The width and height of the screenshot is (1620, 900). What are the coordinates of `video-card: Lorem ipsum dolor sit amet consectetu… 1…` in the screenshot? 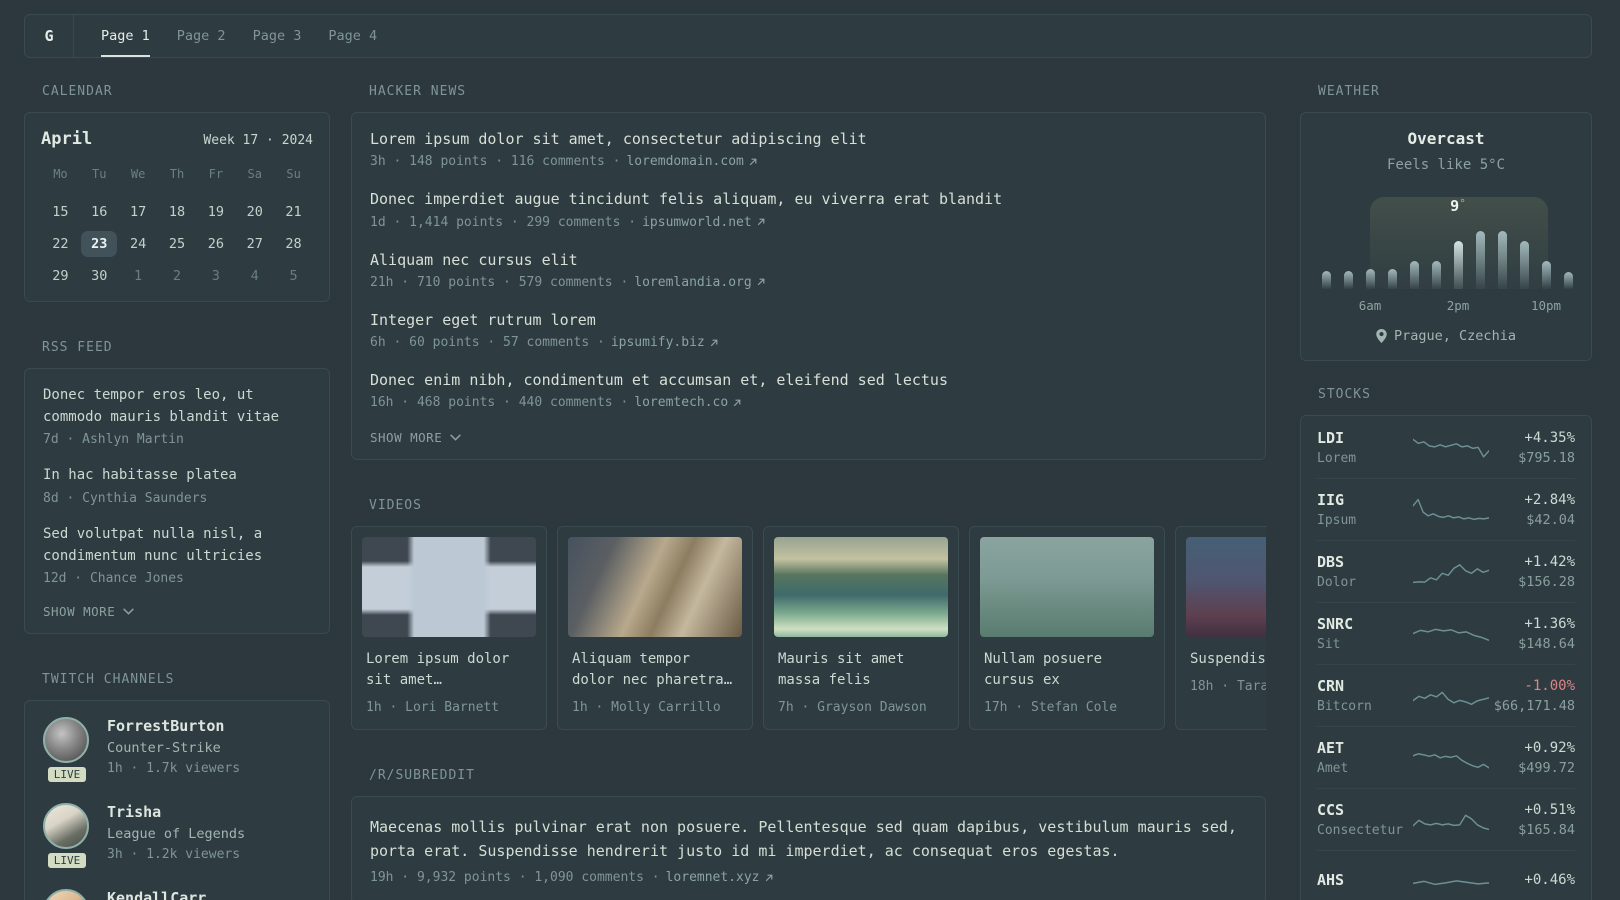 It's located at (449, 628).